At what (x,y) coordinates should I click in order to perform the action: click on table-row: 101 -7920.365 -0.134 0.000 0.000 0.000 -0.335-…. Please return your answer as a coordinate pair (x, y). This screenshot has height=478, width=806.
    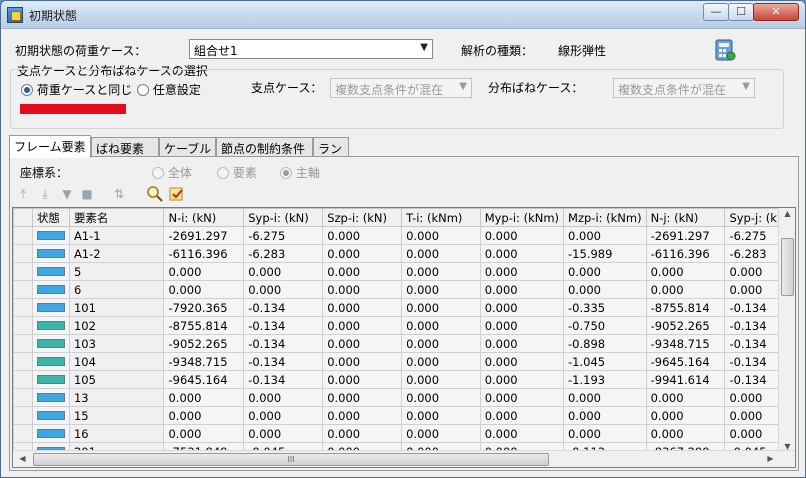
    Looking at the image, I should click on (404, 307).